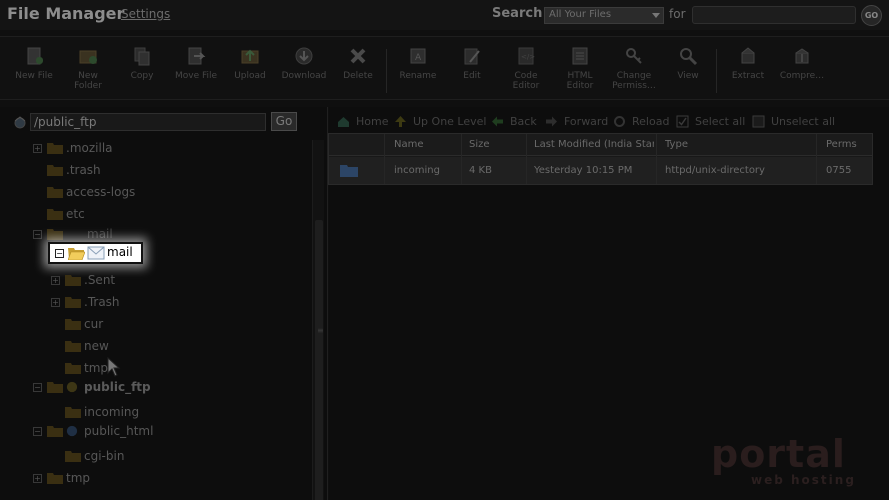 This screenshot has width=889, height=500. Describe the element at coordinates (142, 56) in the screenshot. I see `copy-icon` at that location.